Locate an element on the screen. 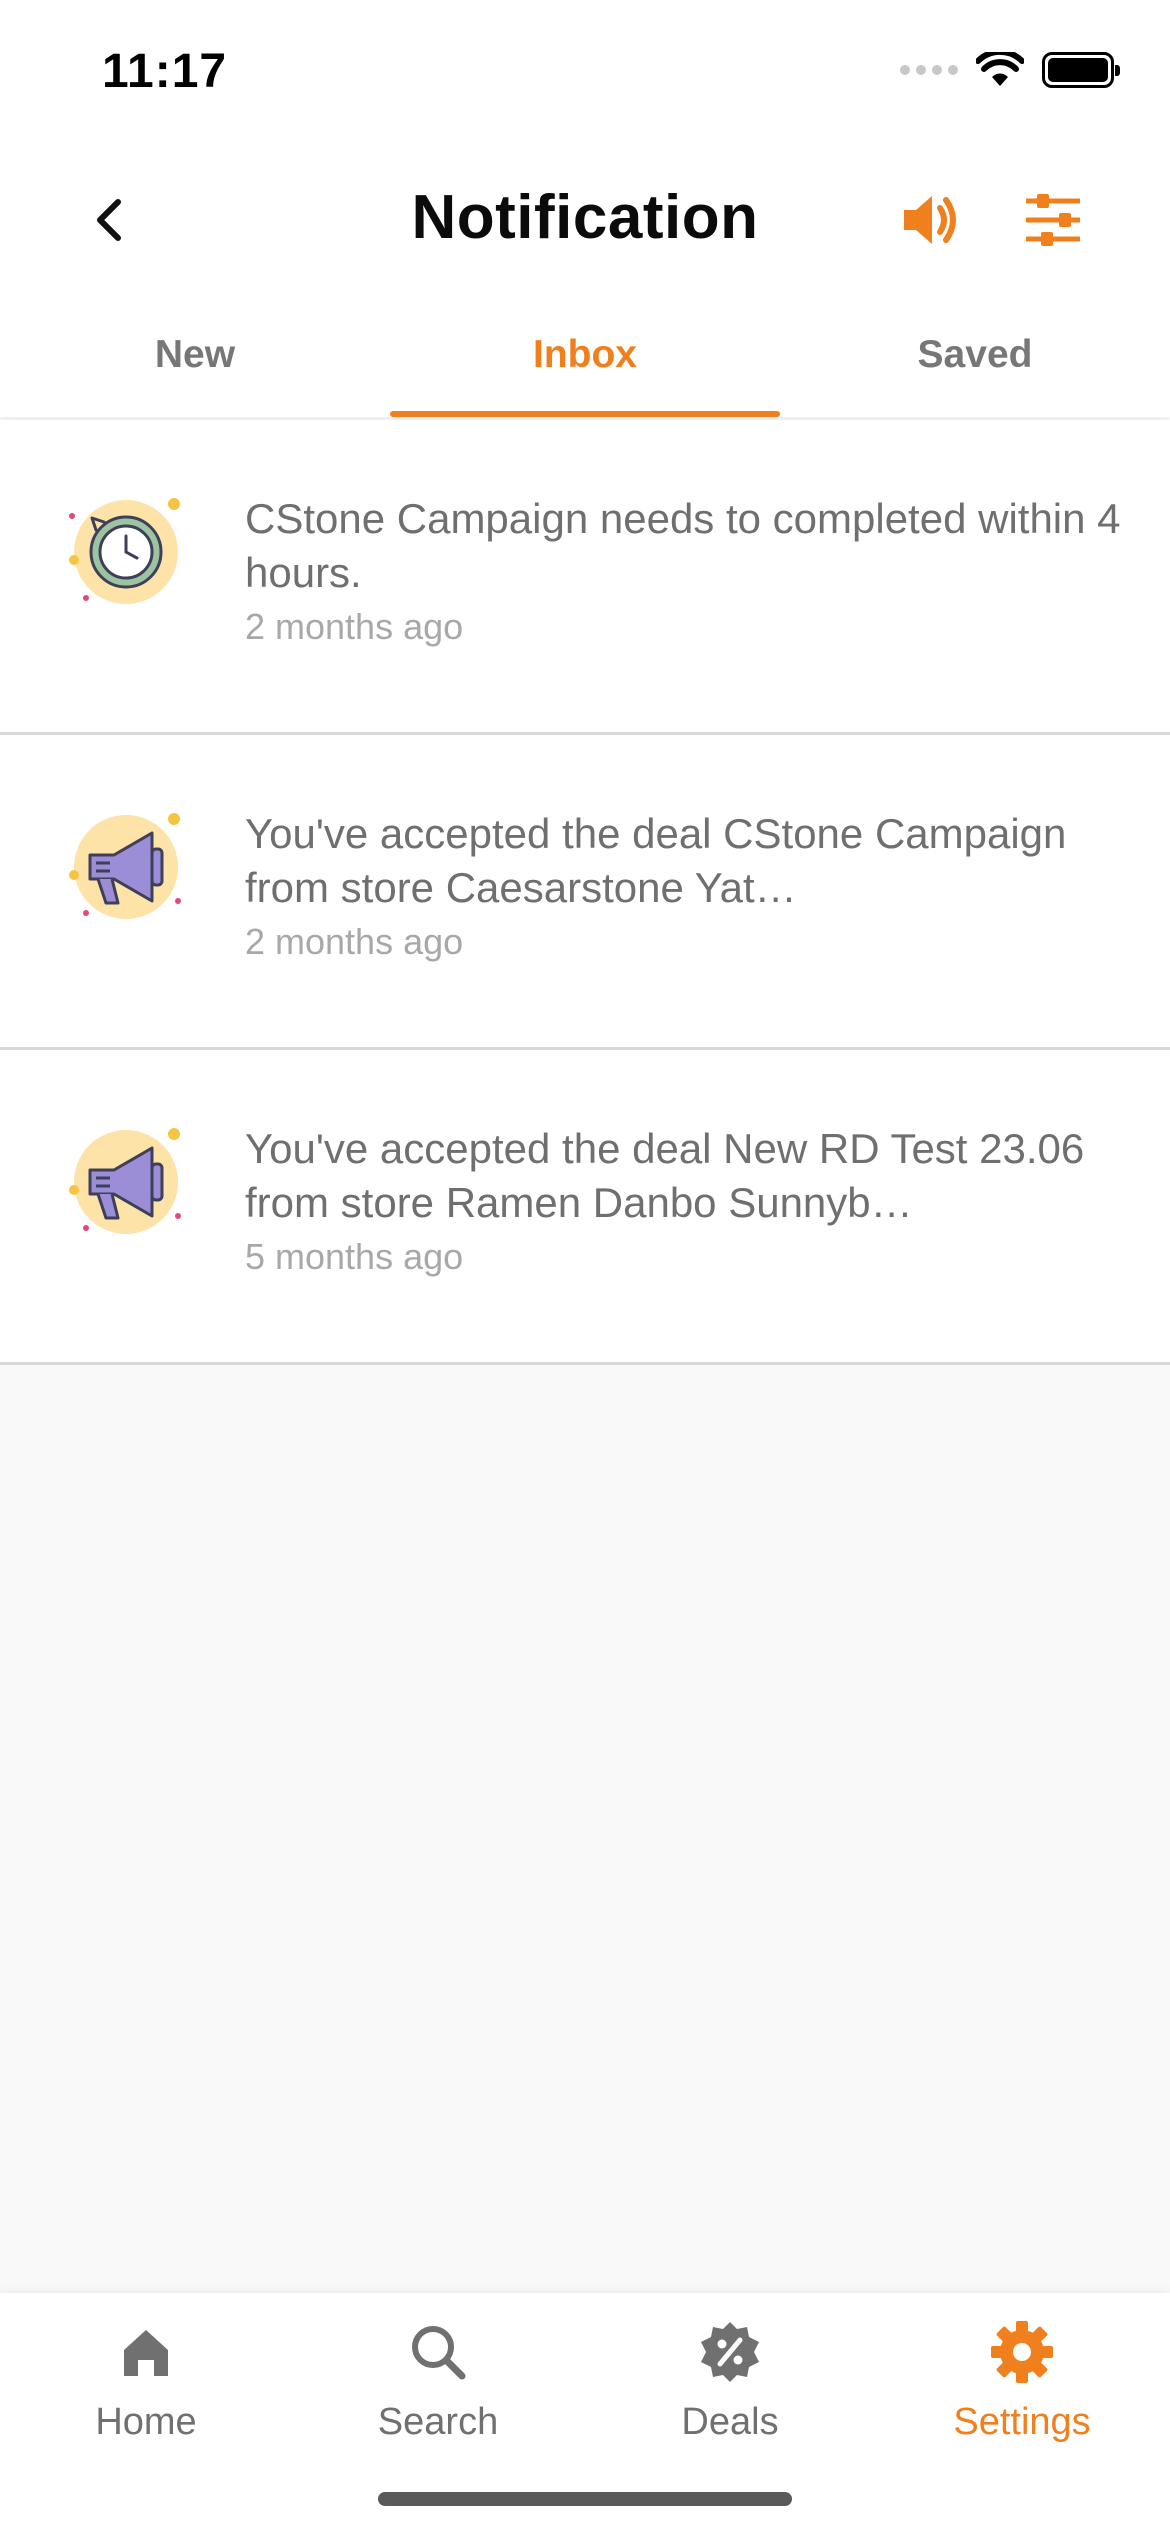 The image size is (1170, 2532). tab-saved: Saved is located at coordinates (975, 358).